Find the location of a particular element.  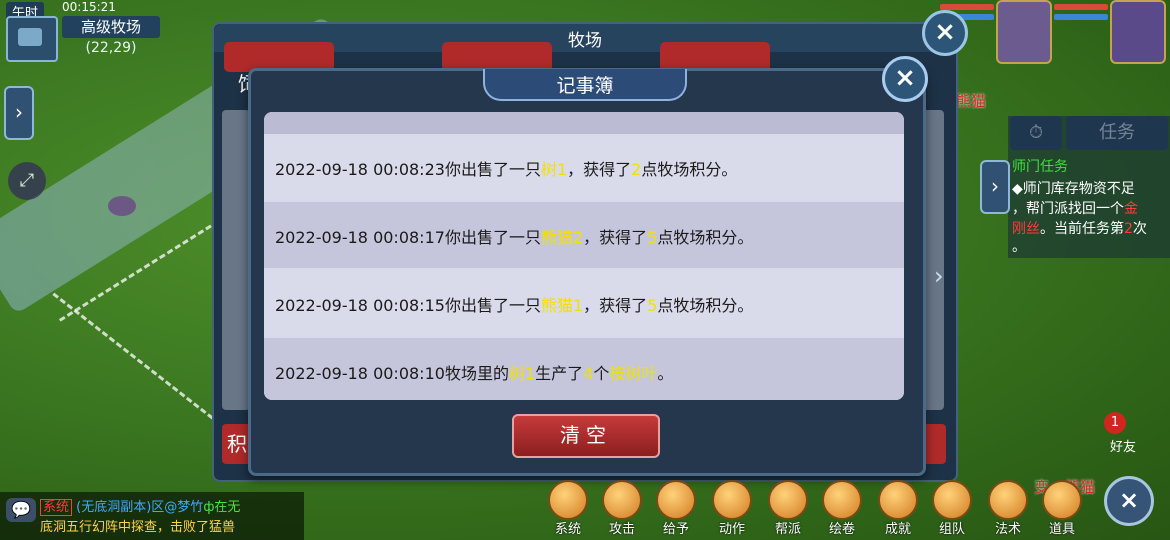

menu-item: 组队 is located at coordinates (952, 508).